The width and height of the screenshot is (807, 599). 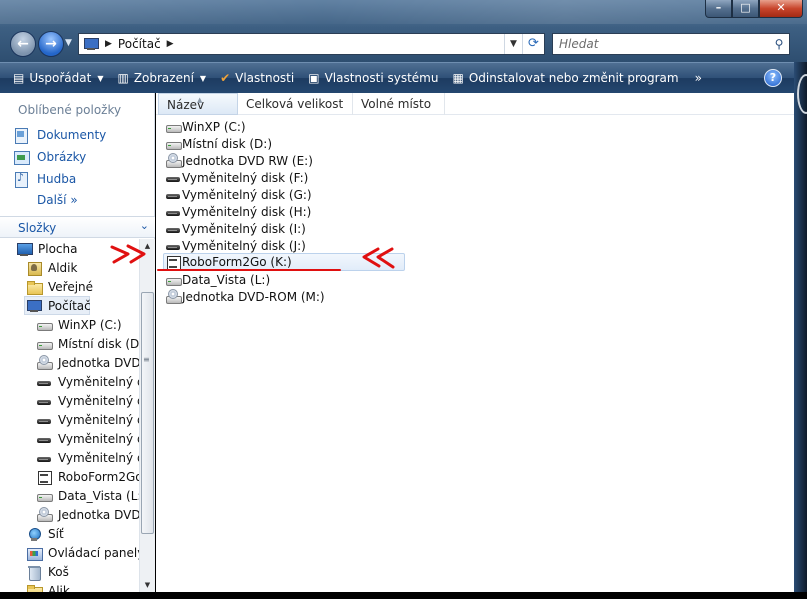 I want to click on close-button: ✕, so click(x=781, y=9).